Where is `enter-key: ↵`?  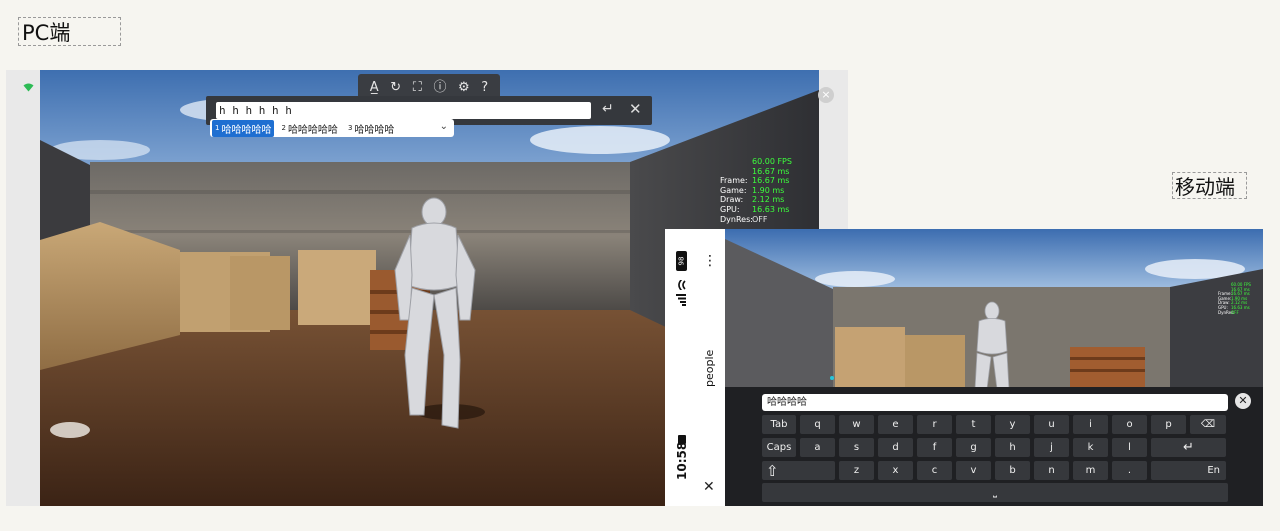 enter-key: ↵ is located at coordinates (1188, 447).